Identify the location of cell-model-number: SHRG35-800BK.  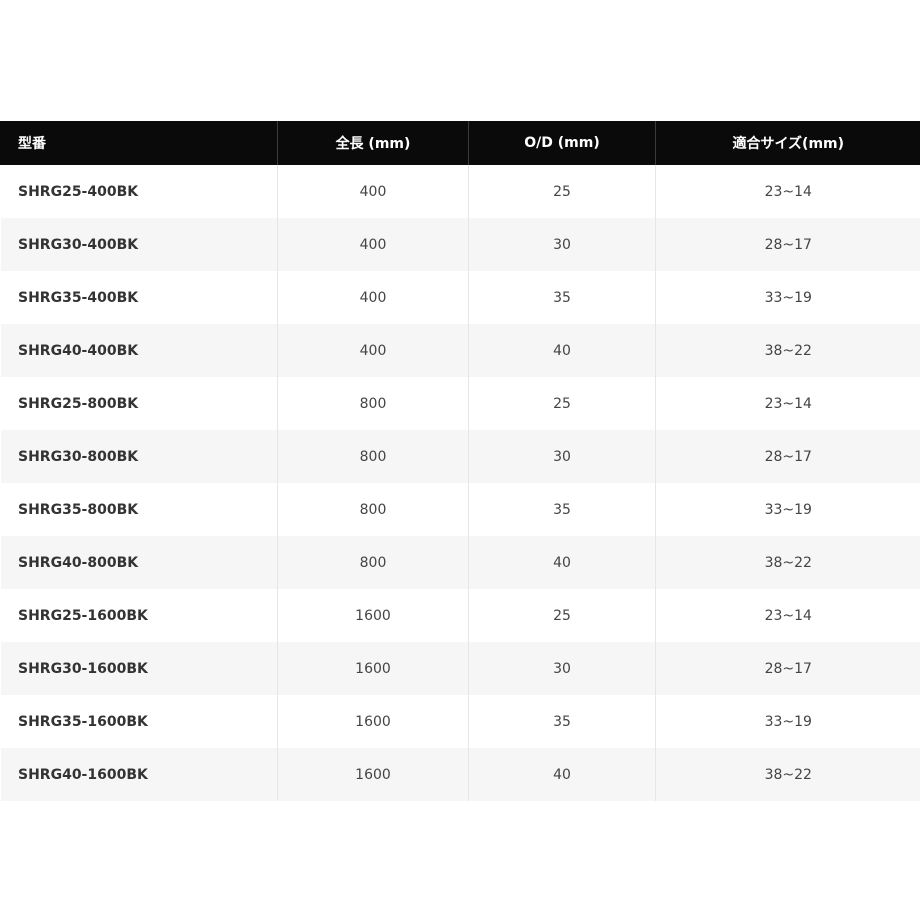
(139, 509).